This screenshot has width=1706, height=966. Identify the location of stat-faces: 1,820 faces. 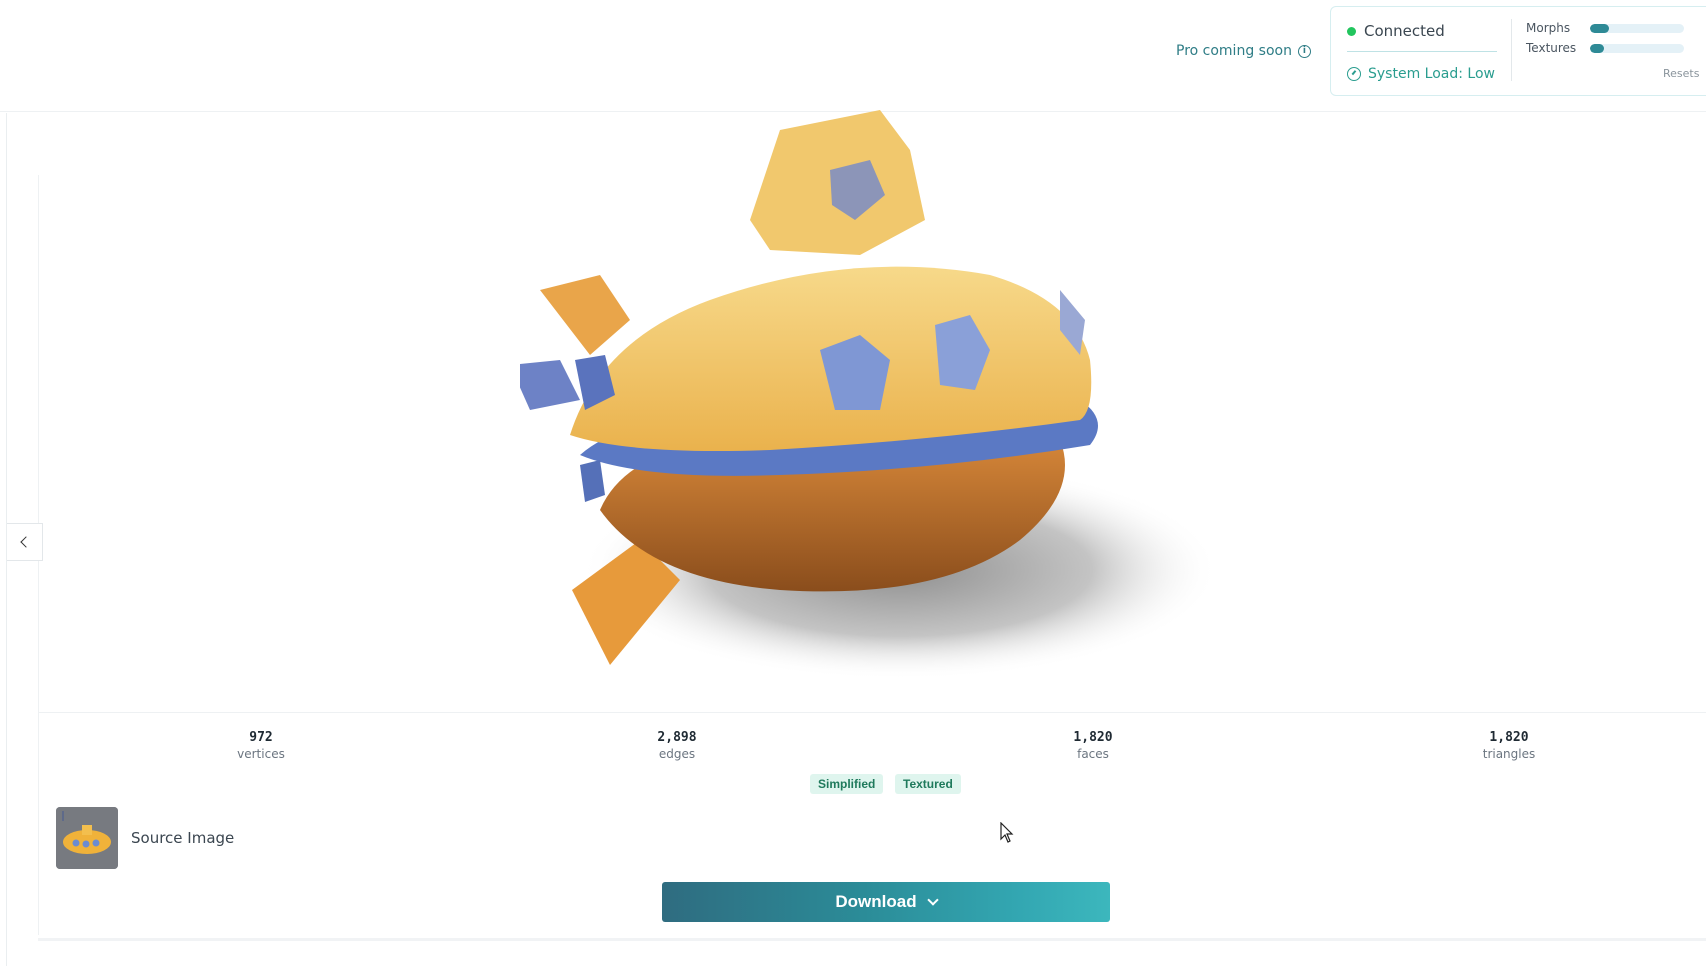
(1093, 745).